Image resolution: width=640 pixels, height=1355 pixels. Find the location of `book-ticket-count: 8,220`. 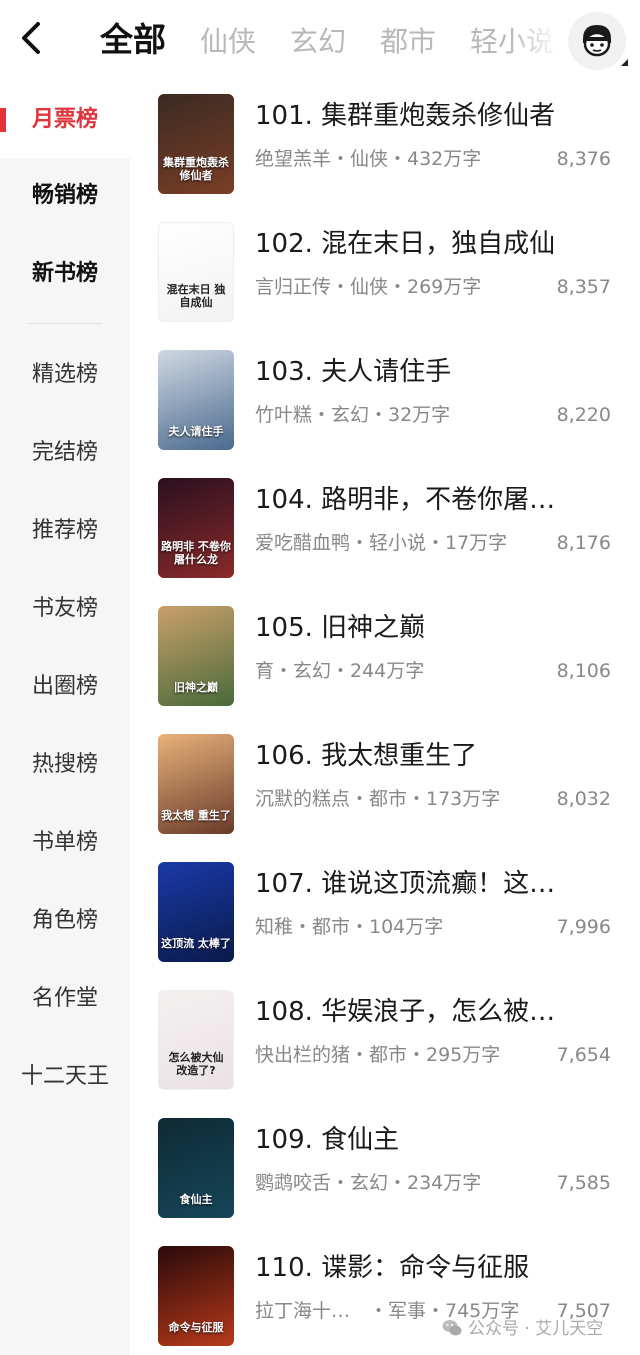

book-ticket-count: 8,220 is located at coordinates (583, 415).